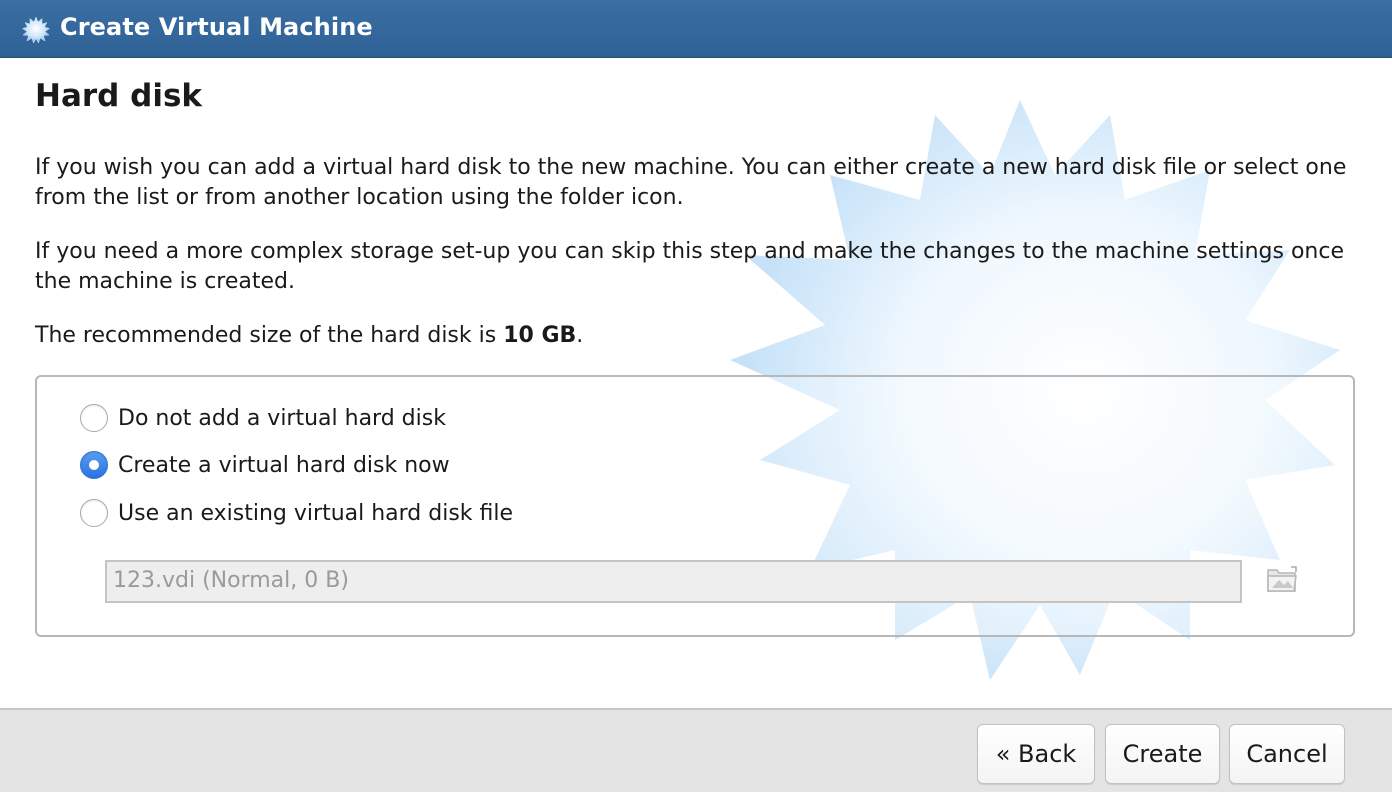 This screenshot has height=792, width=1392. What do you see at coordinates (119, 96) in the screenshot?
I see `page-heading: Hard disk` at bounding box center [119, 96].